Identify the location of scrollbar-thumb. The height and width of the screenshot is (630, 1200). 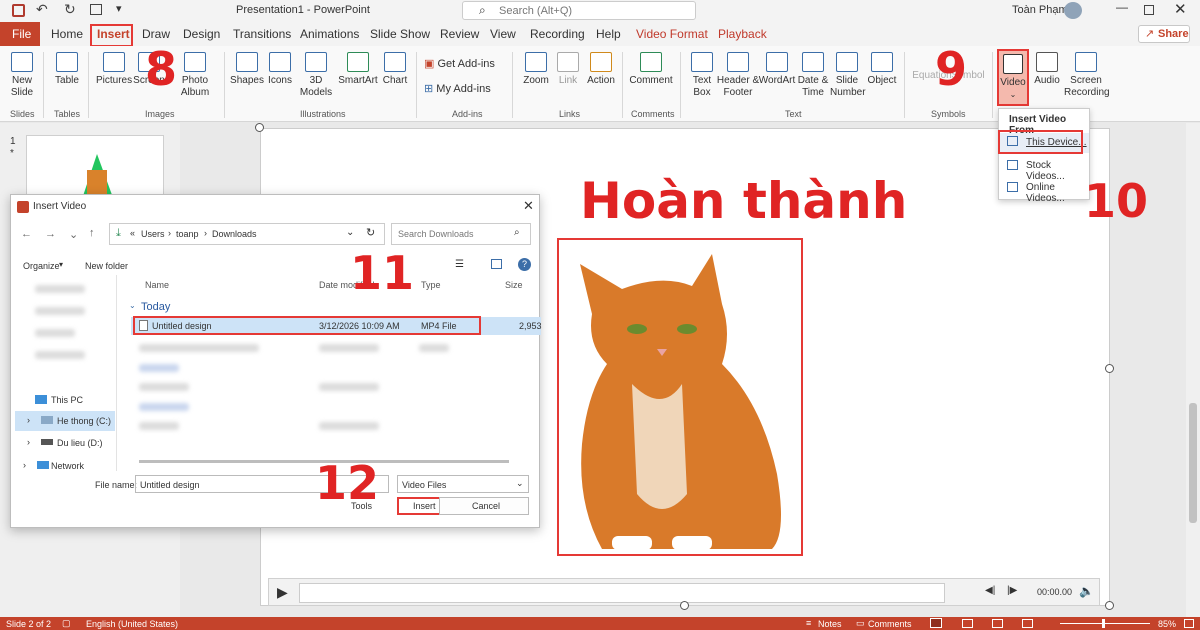
(1193, 463).